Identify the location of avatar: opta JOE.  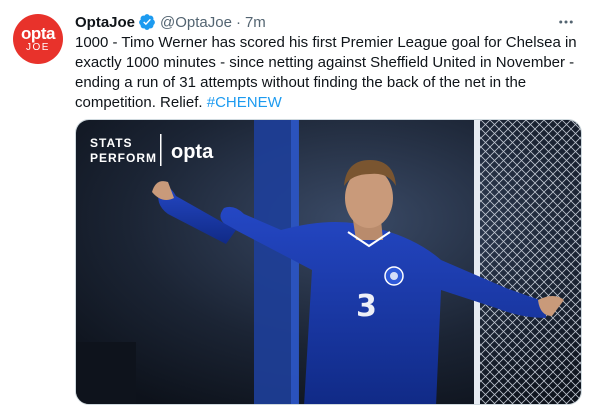
(38, 39).